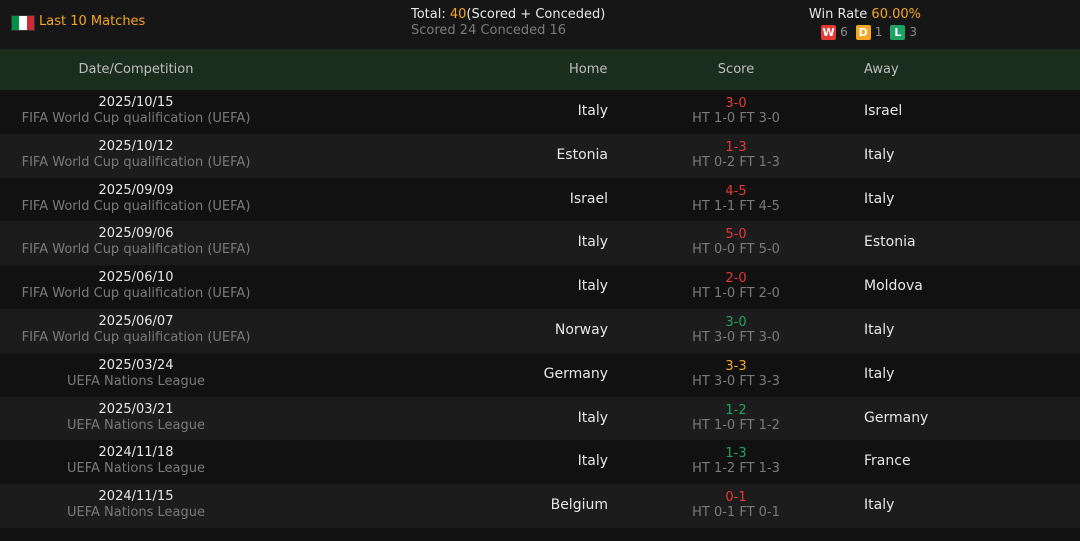  I want to click on halftime-fulltime-score: HT 0-2 FT 1-3, so click(736, 162).